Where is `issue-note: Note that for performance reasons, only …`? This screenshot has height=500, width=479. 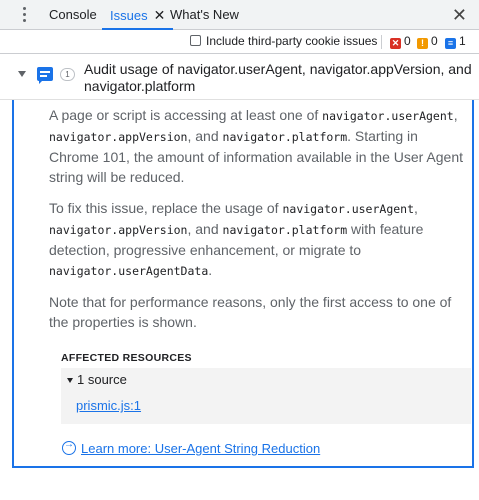
issue-note: Note that for performance reasons, only … is located at coordinates (250, 312).